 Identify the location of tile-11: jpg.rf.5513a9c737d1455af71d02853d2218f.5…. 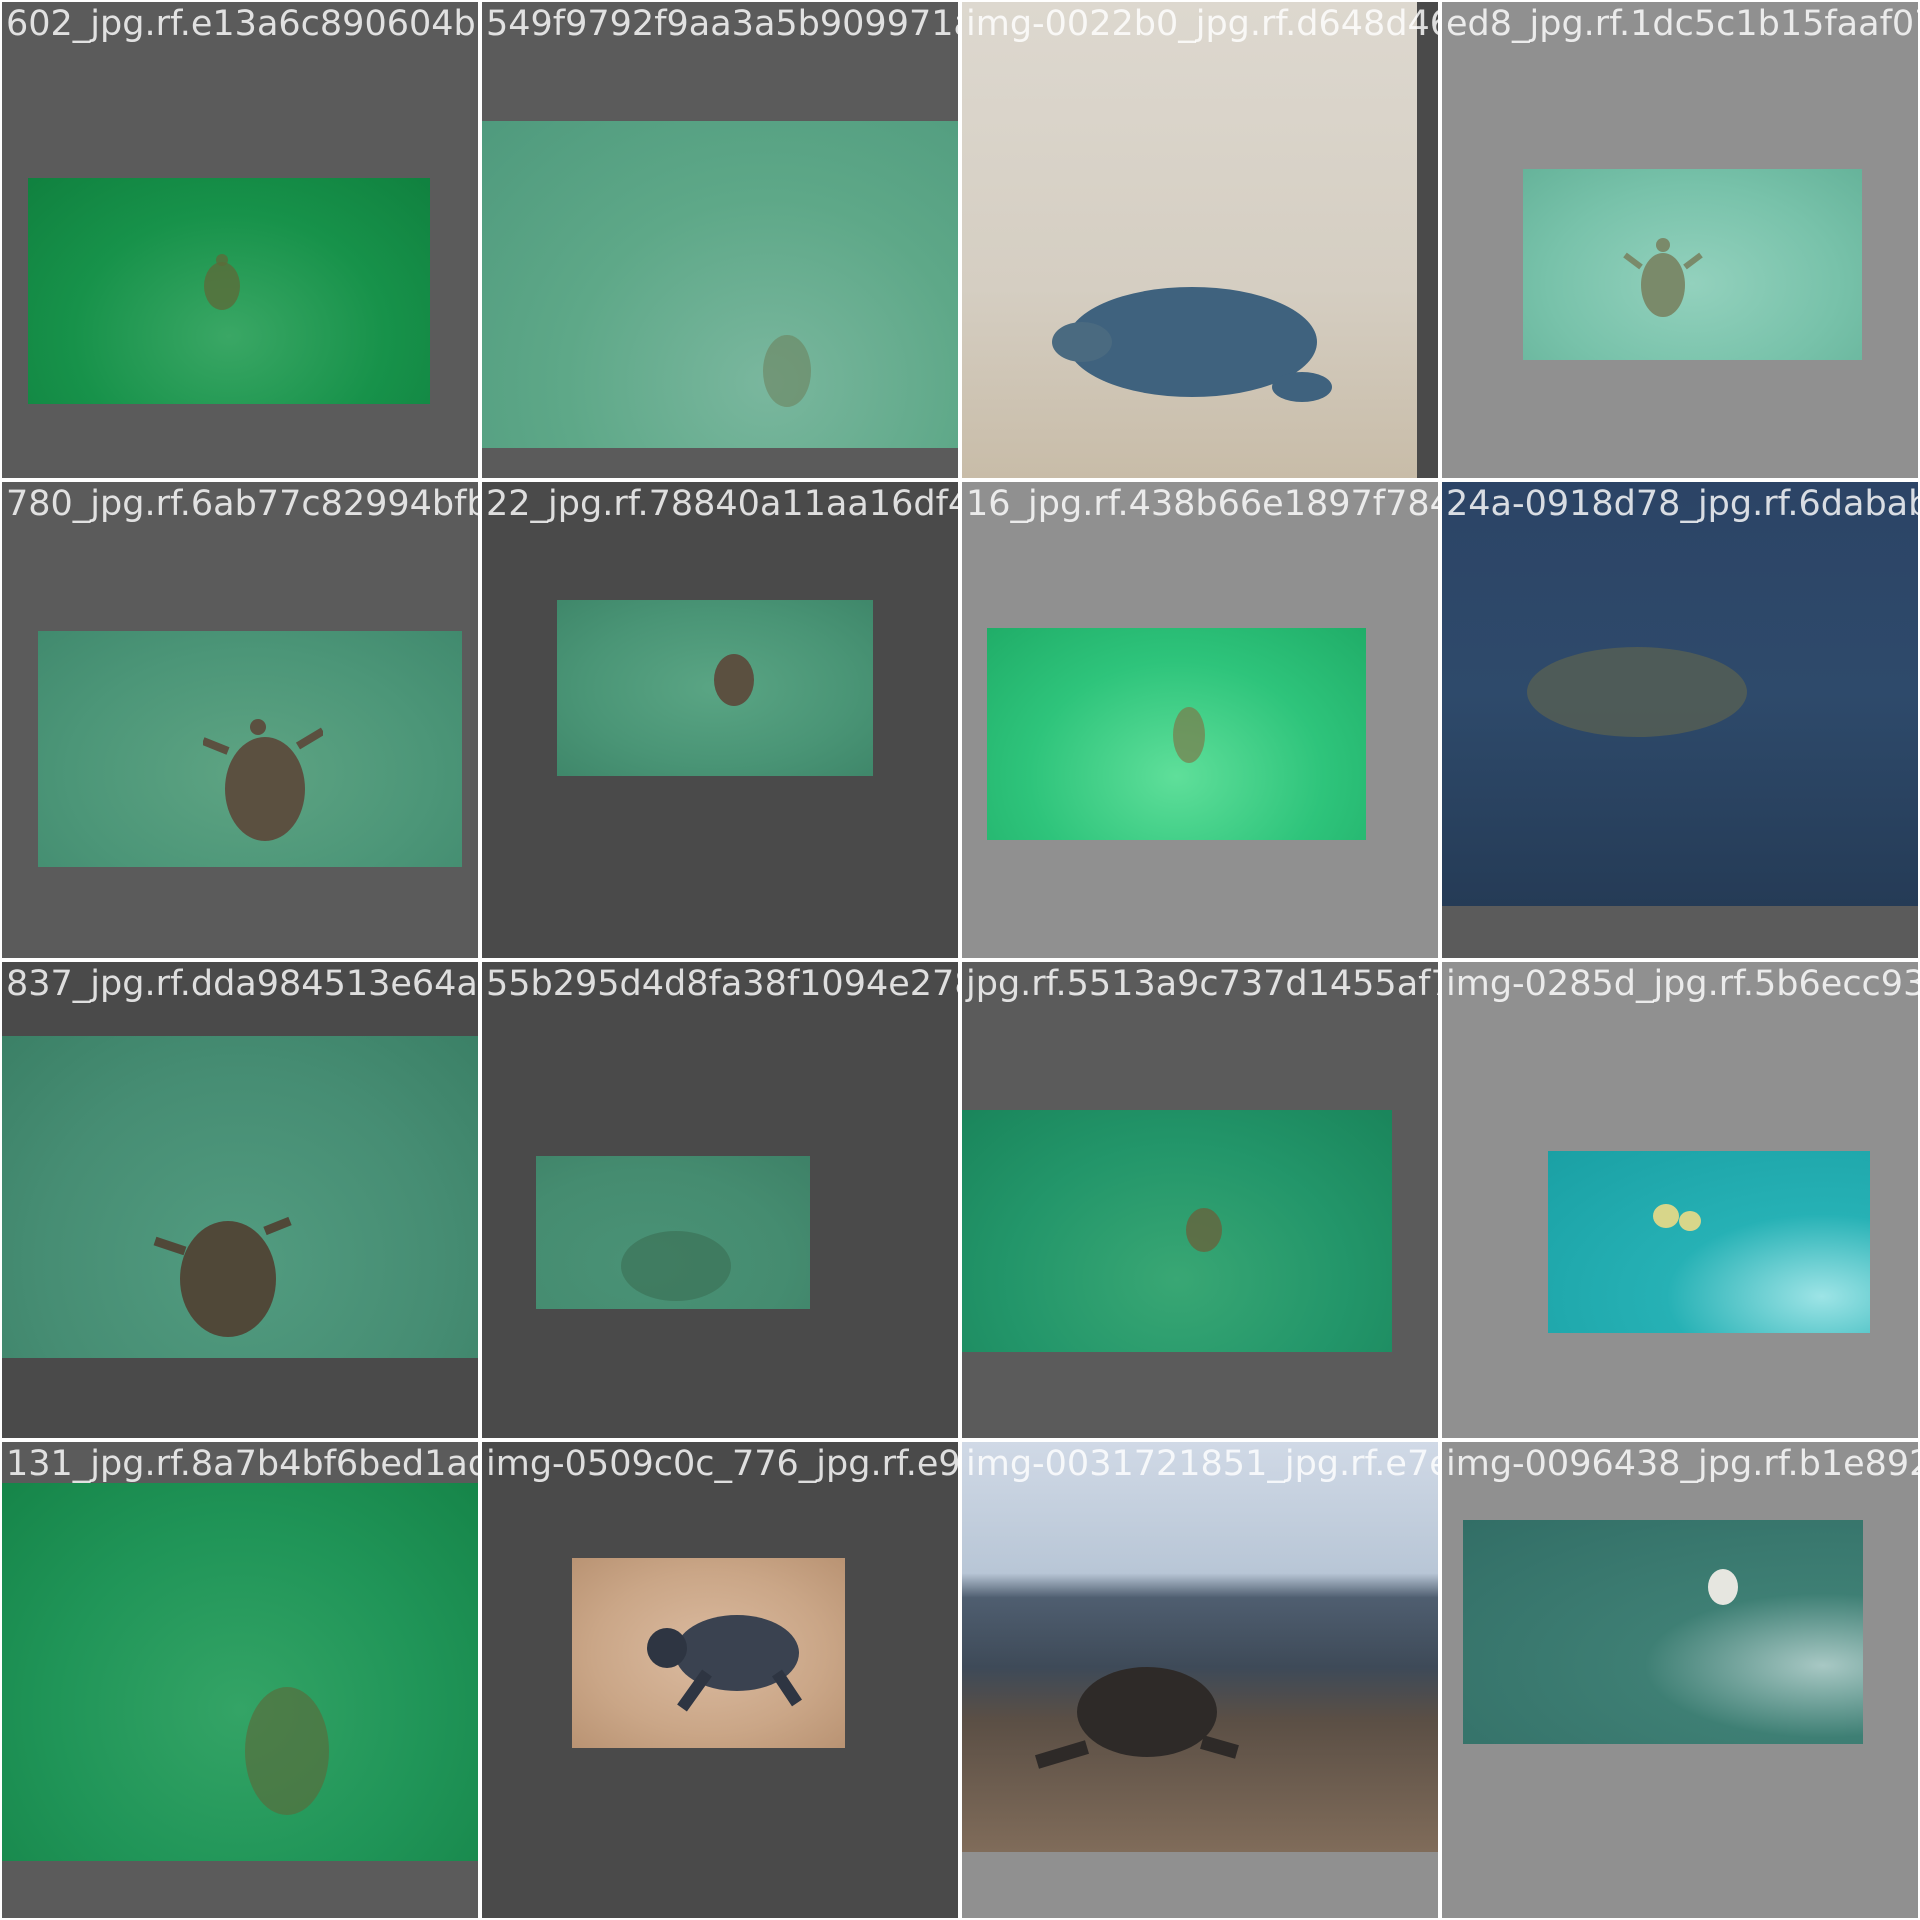
(1200, 1200).